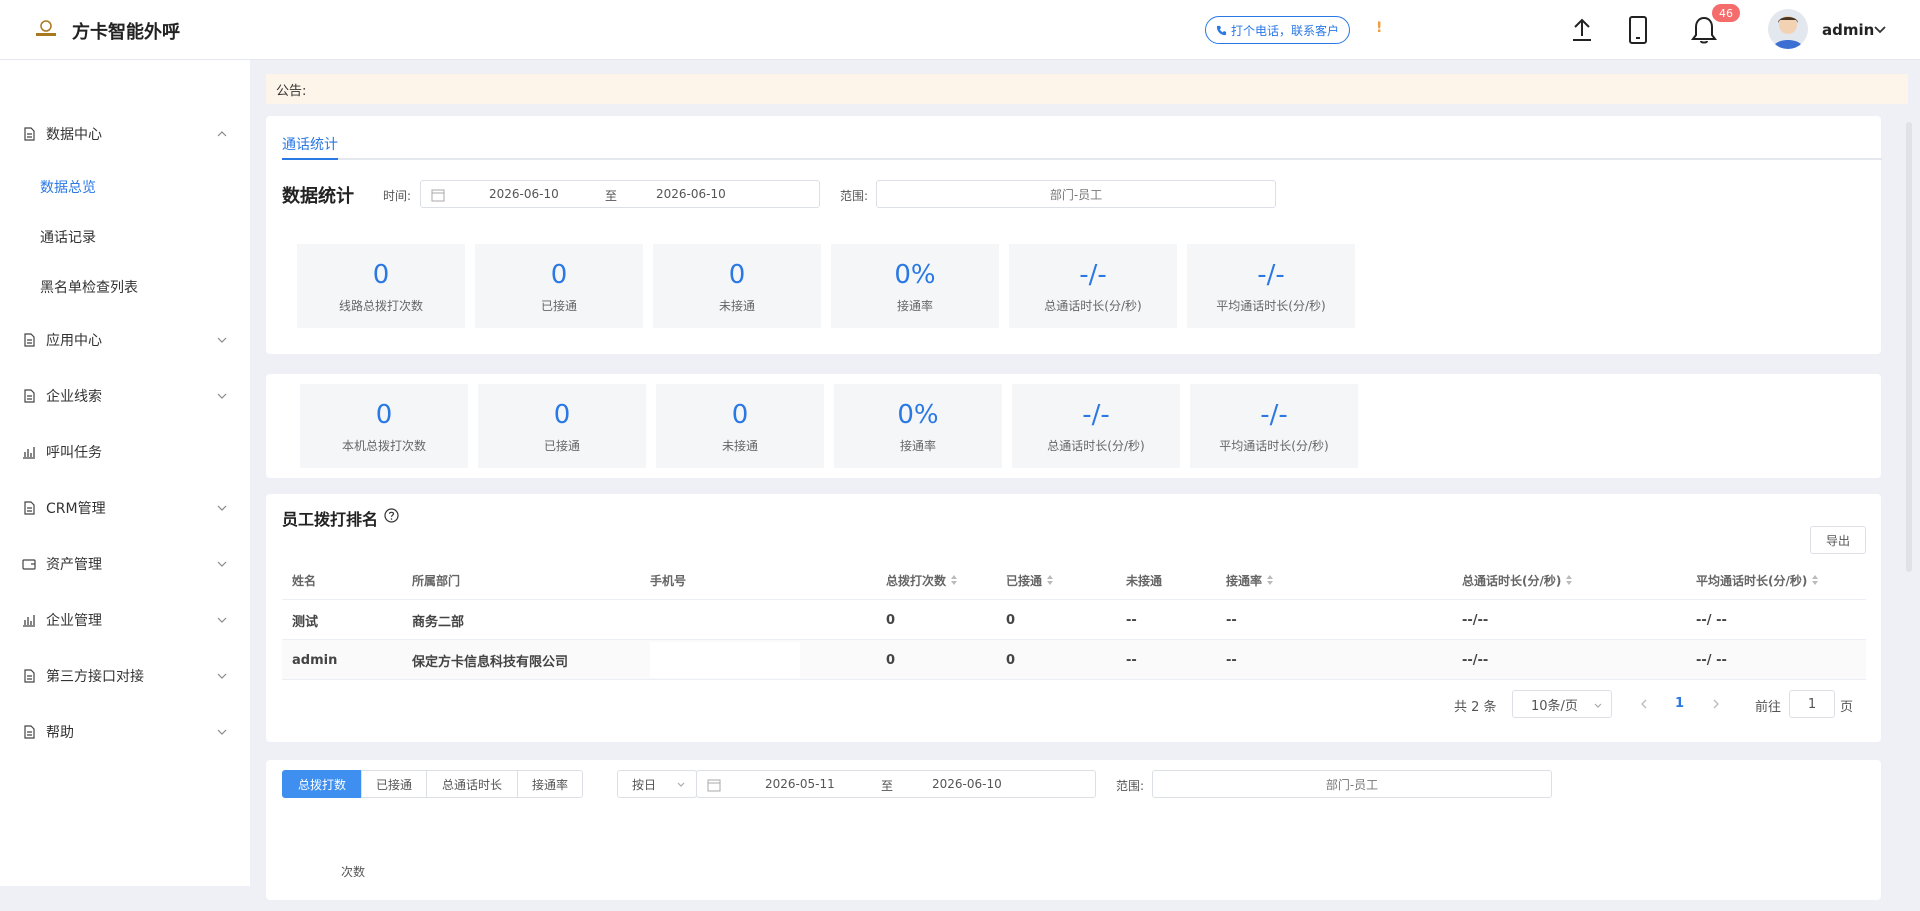  I want to click on sidebar-sub-data-overview: 数据总览, so click(68, 187).